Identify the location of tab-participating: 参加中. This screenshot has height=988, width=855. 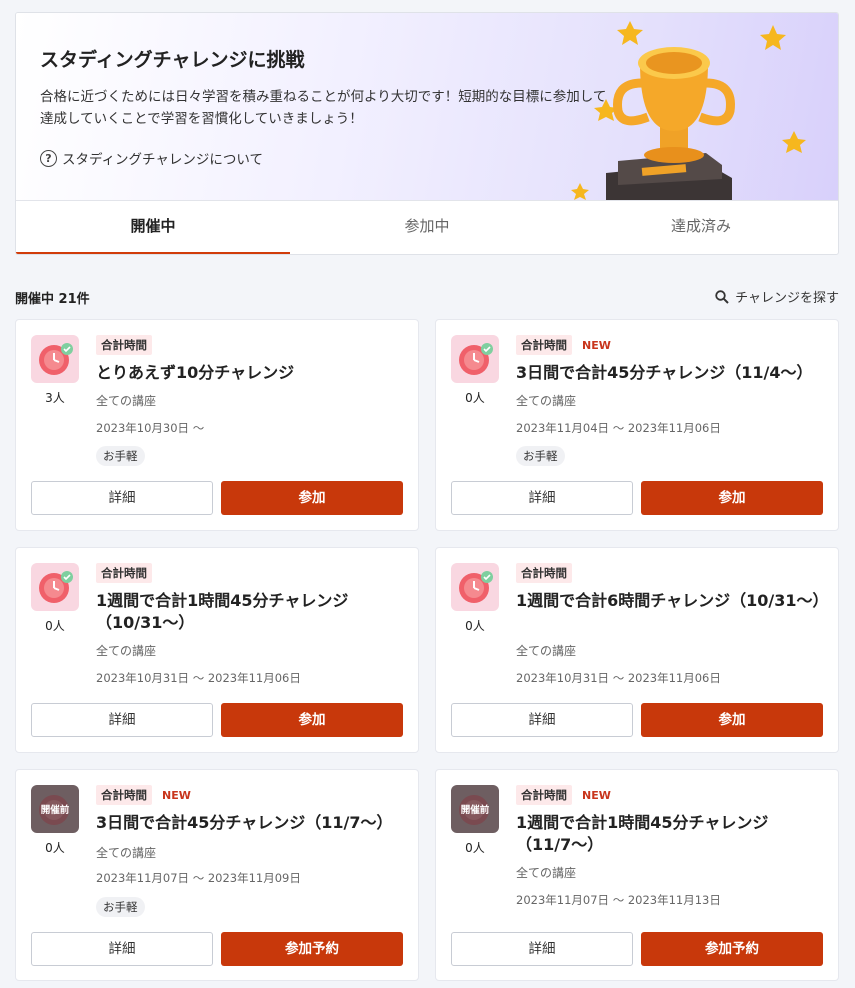
(427, 227).